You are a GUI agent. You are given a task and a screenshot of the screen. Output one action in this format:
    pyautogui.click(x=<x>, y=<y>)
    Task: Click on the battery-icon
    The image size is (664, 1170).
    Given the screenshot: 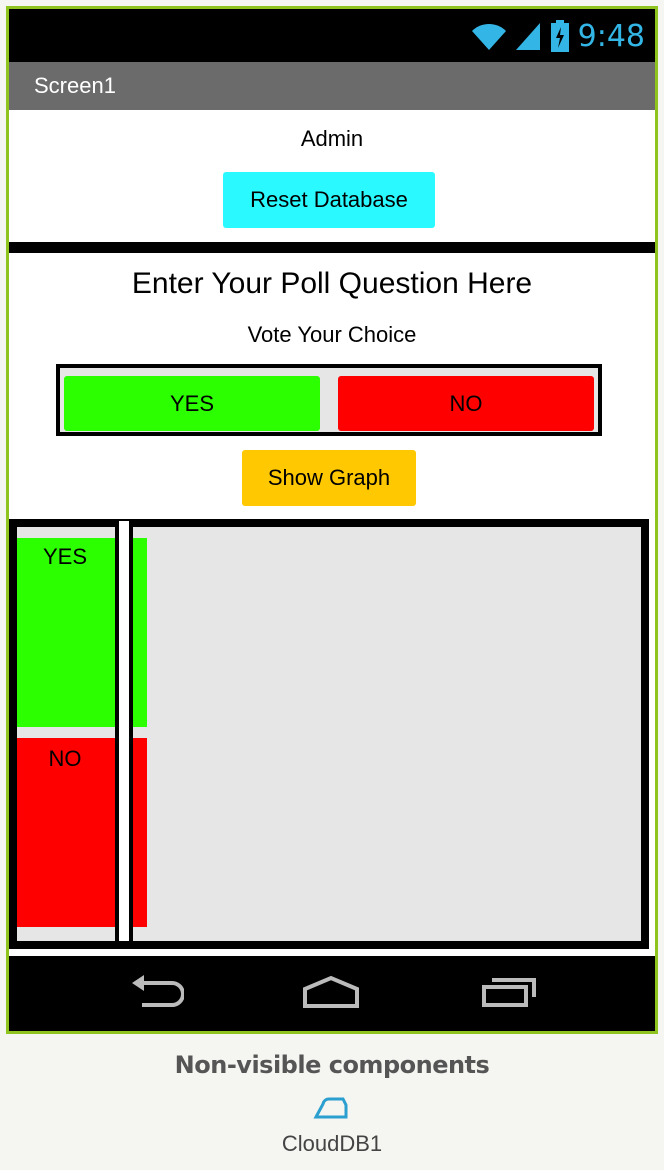 What is the action you would take?
    pyautogui.click(x=559, y=36)
    